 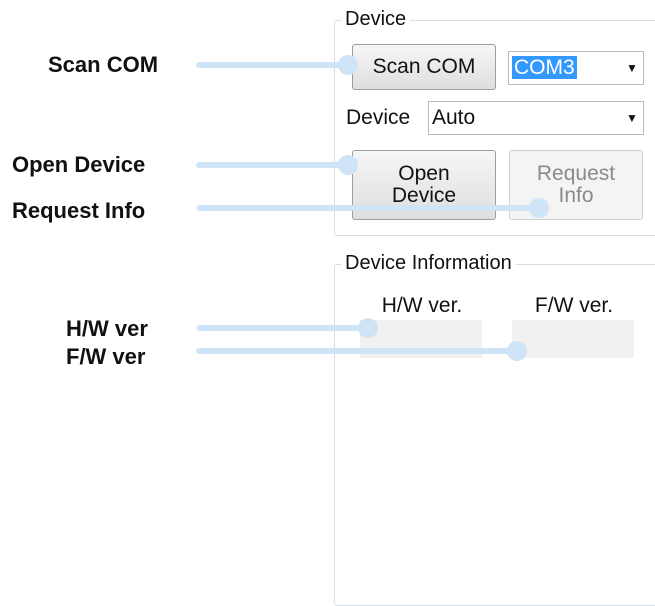 I want to click on callout-scan-com-line, so click(x=274, y=65).